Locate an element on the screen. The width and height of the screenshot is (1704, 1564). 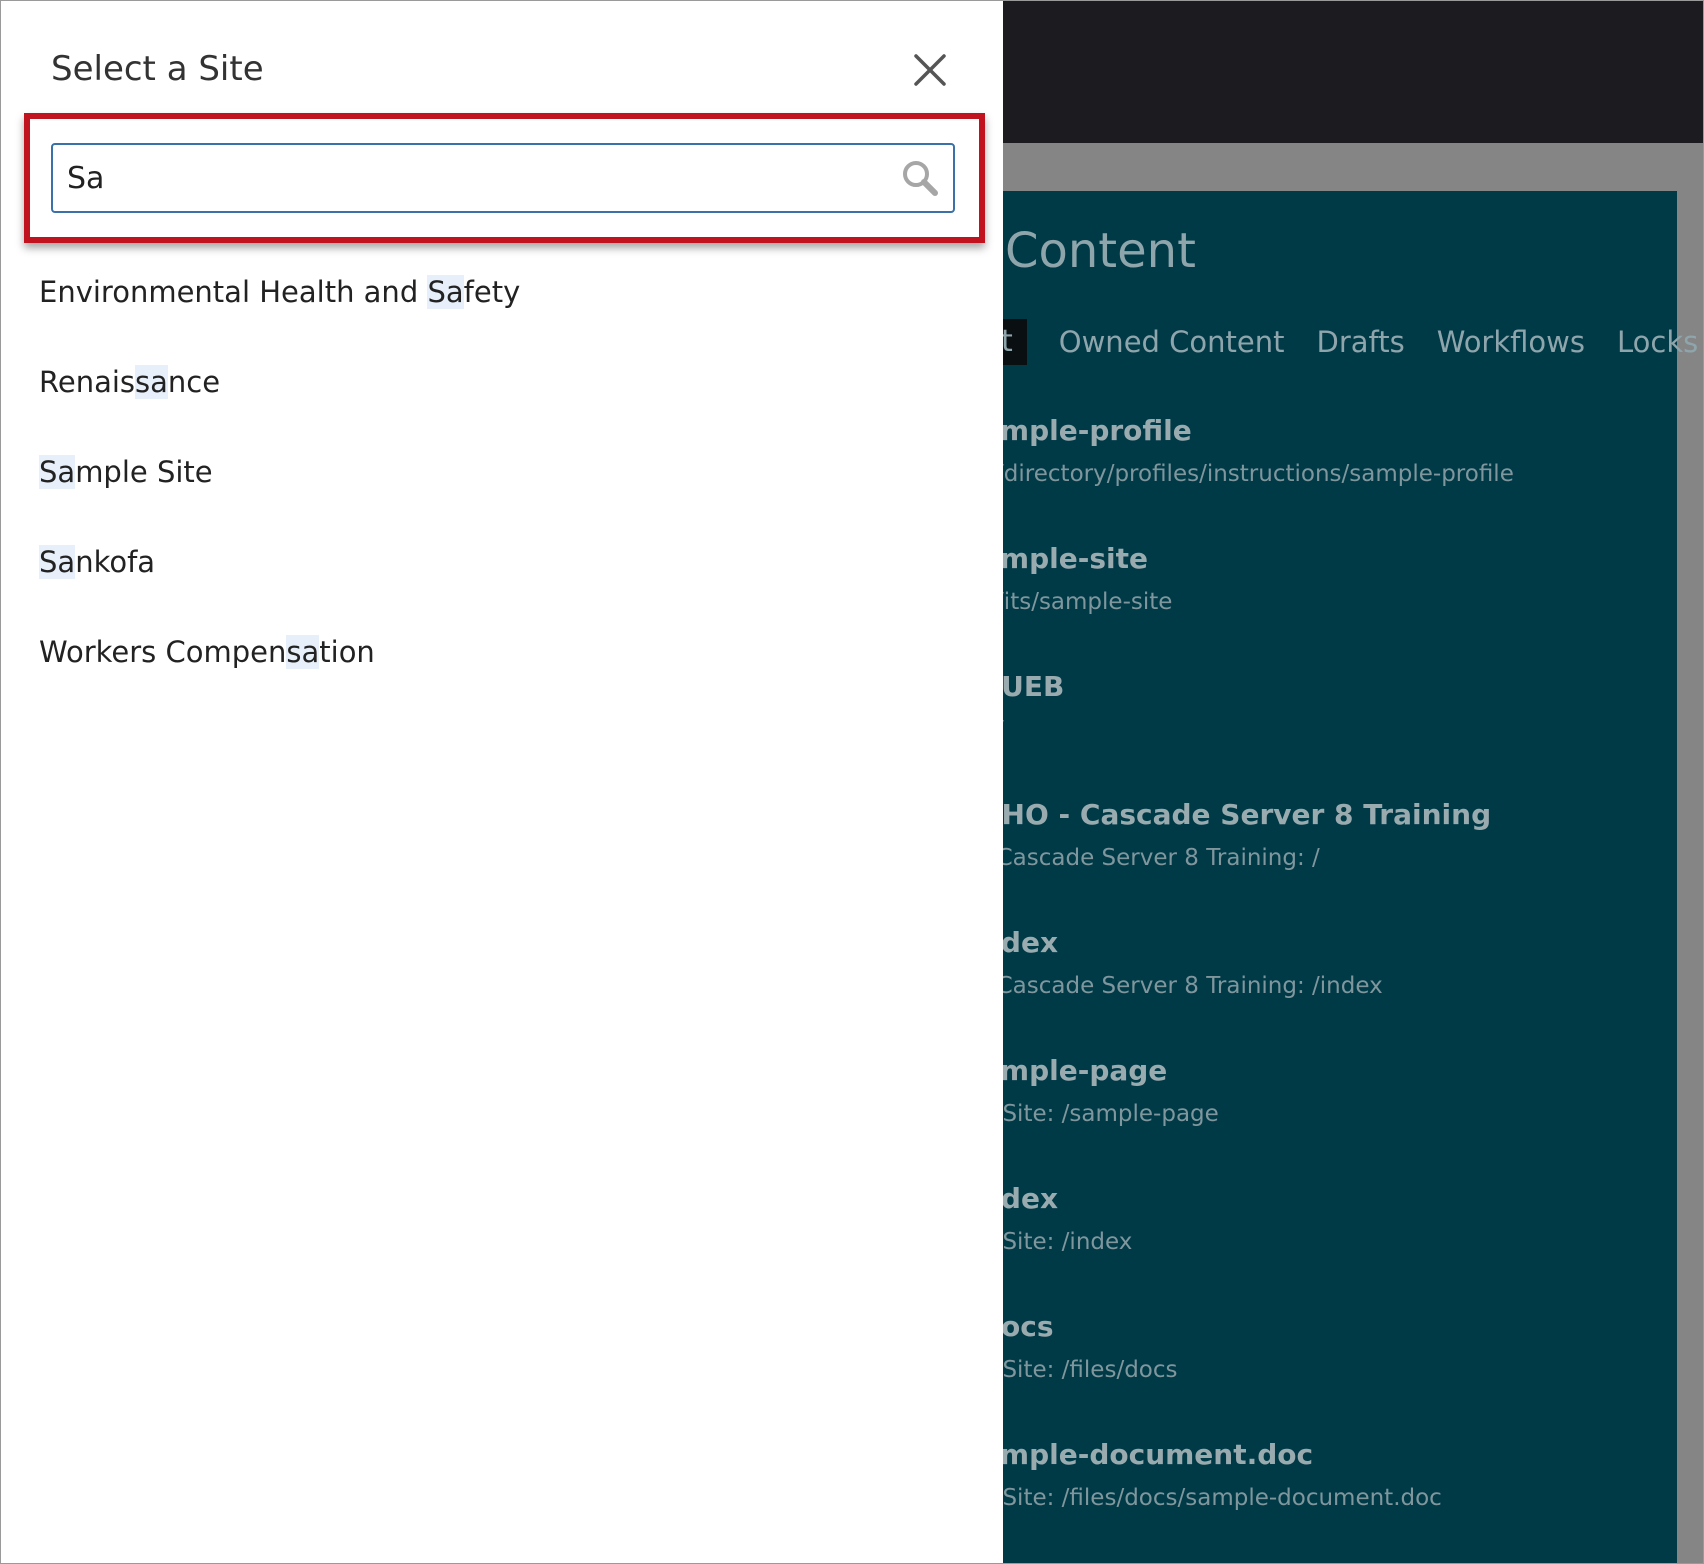
background-item-path: e Site: /files/docs/sample-document.doc is located at coordinates (1211, 1498).